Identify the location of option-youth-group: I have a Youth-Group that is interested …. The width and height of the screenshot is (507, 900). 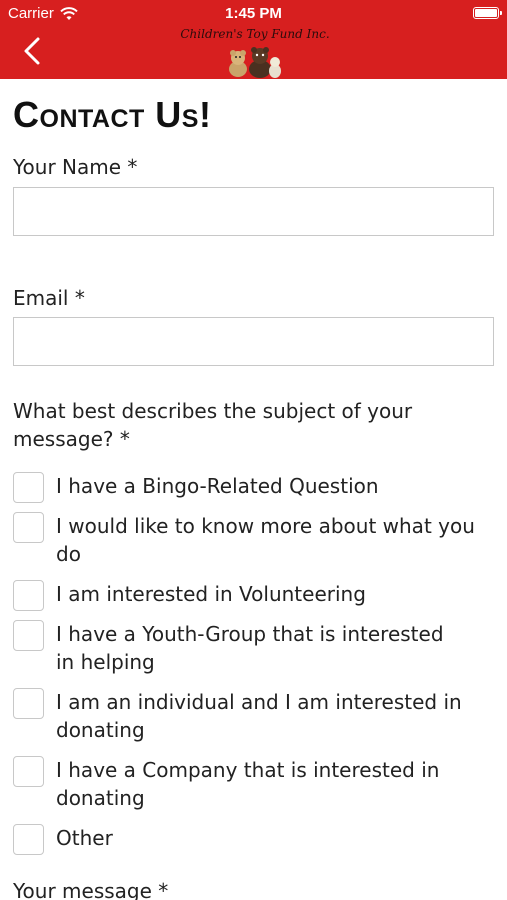
(239, 648).